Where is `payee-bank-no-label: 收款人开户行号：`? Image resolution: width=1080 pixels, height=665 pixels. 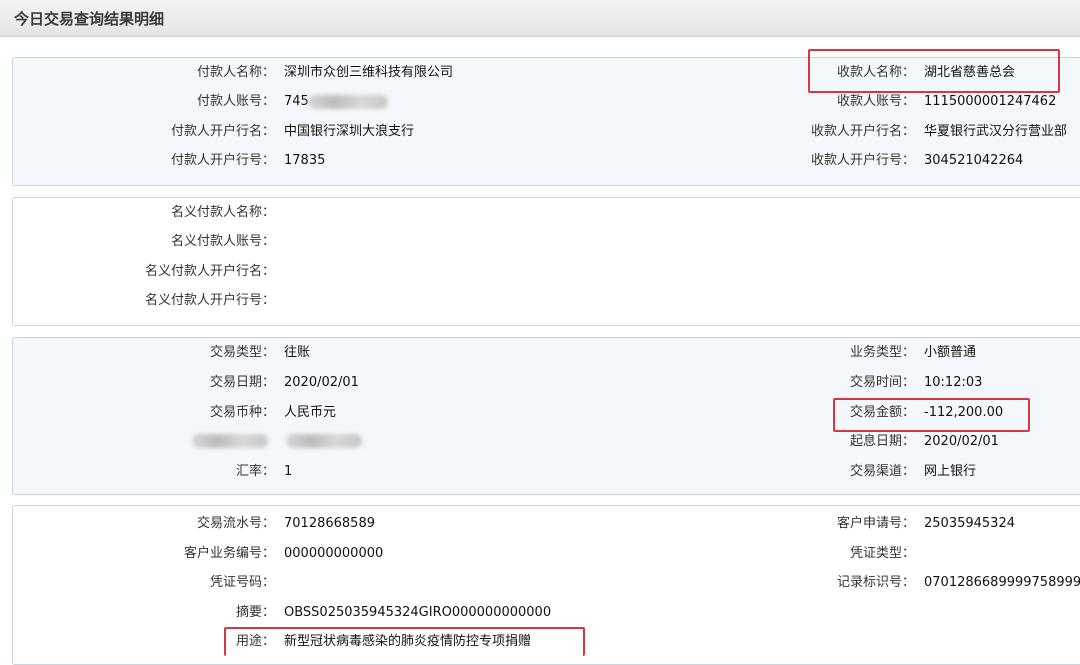 payee-bank-no-label: 收款人开户行号： is located at coordinates (862, 160).